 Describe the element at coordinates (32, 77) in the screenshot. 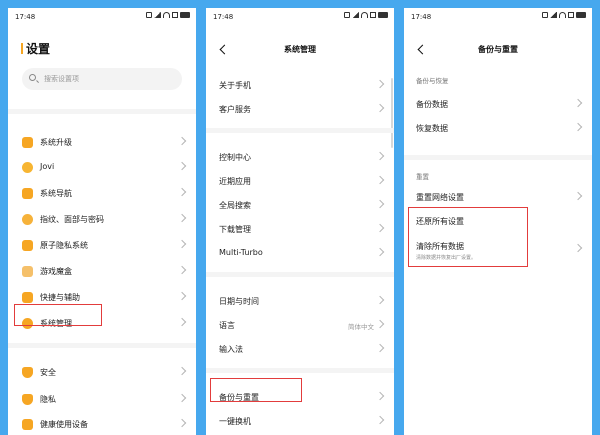

I see `search-icon` at that location.